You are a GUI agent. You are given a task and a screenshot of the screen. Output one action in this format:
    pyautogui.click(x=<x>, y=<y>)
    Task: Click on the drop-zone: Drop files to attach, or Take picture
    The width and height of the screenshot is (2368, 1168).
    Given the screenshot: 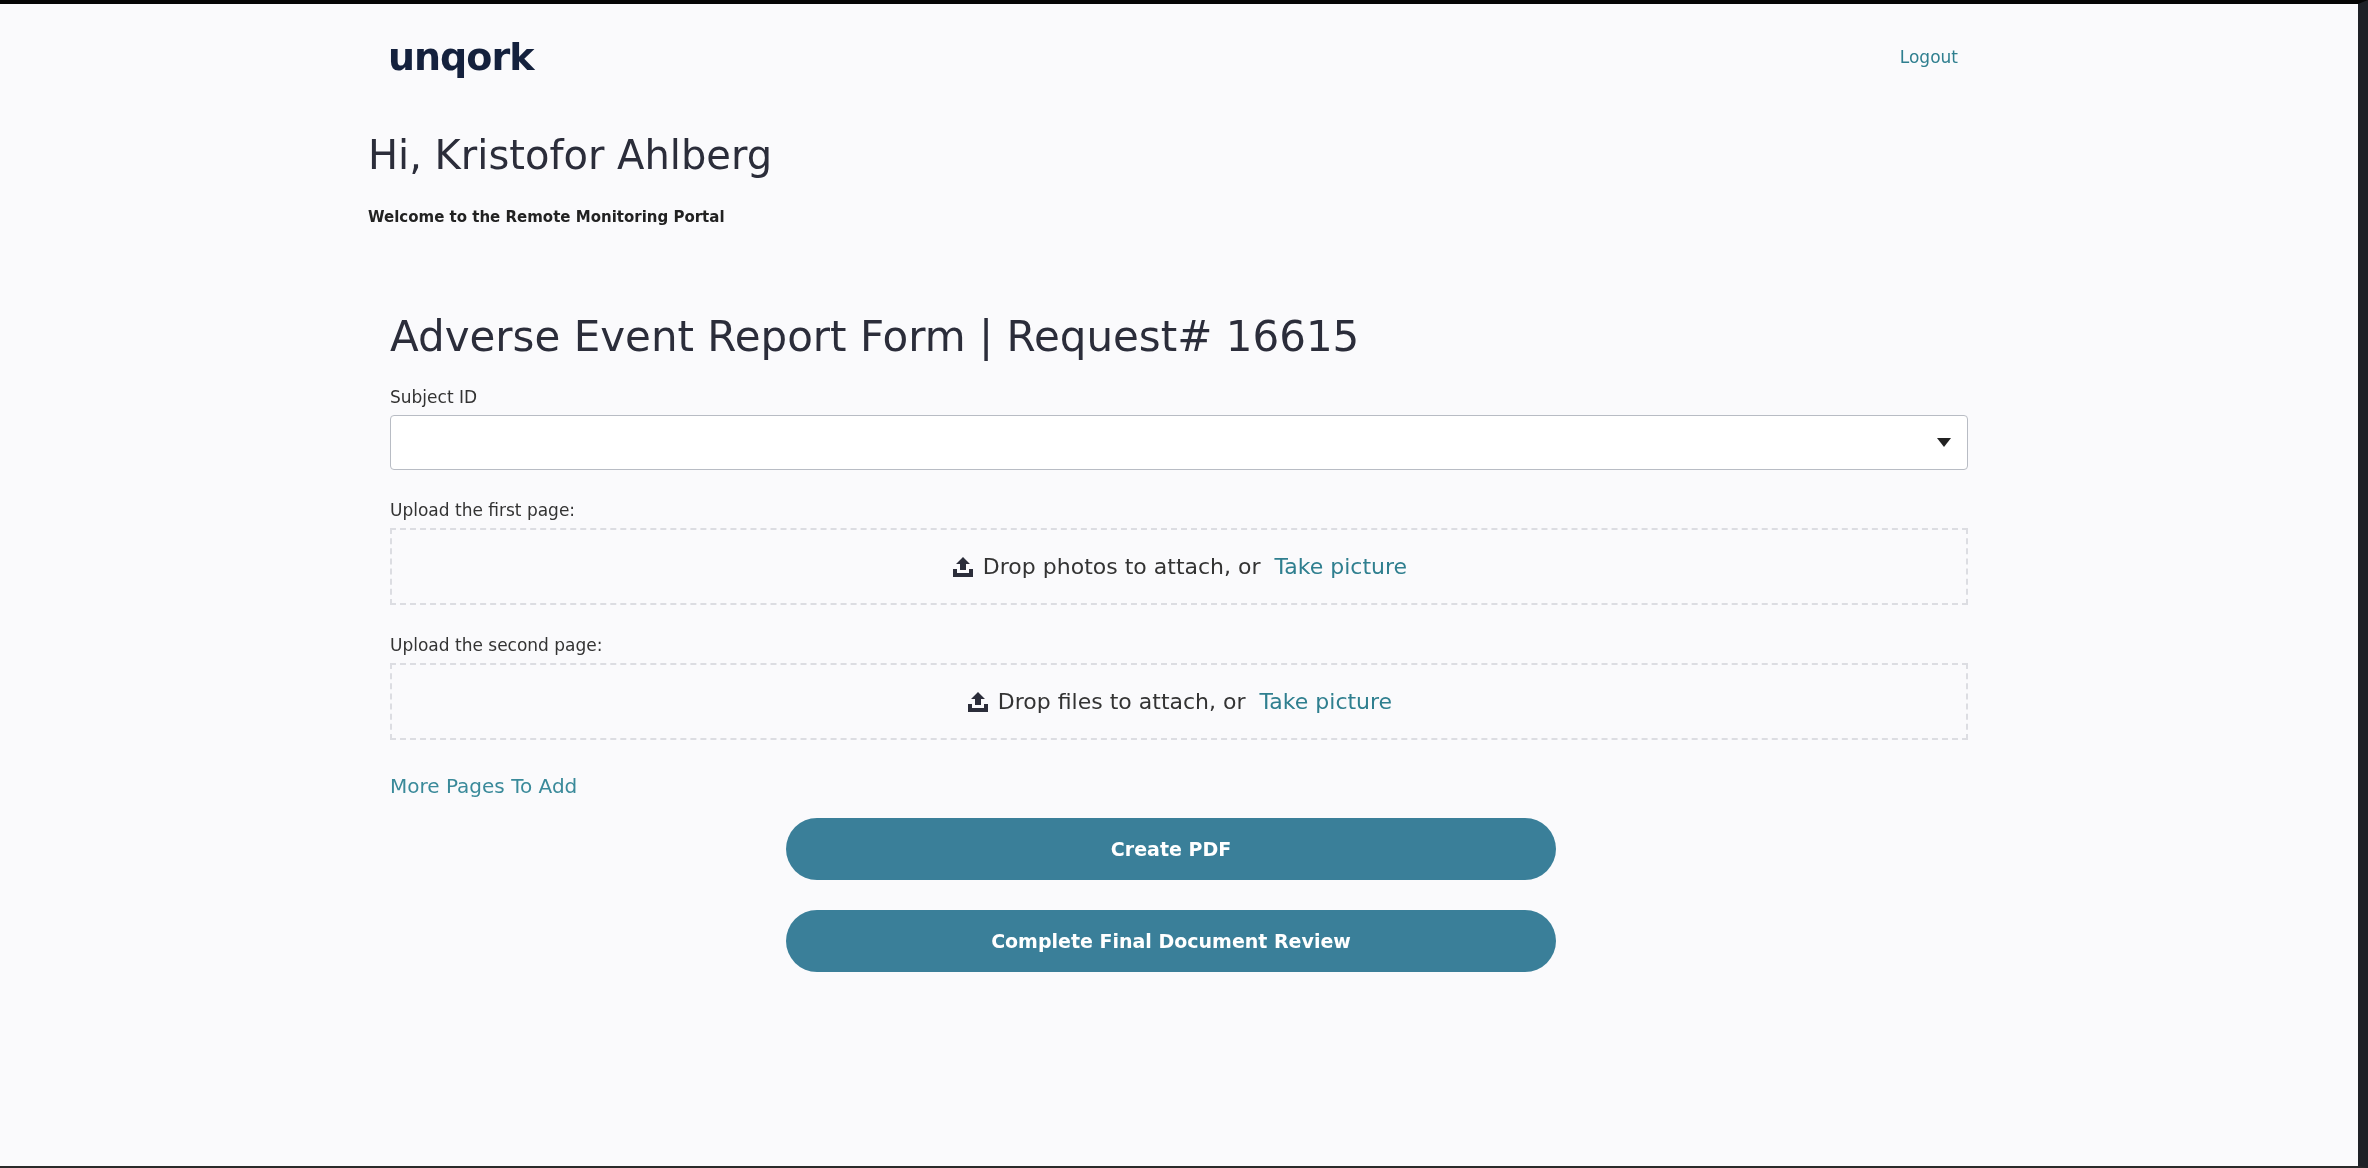 What is the action you would take?
    pyautogui.click(x=1179, y=701)
    